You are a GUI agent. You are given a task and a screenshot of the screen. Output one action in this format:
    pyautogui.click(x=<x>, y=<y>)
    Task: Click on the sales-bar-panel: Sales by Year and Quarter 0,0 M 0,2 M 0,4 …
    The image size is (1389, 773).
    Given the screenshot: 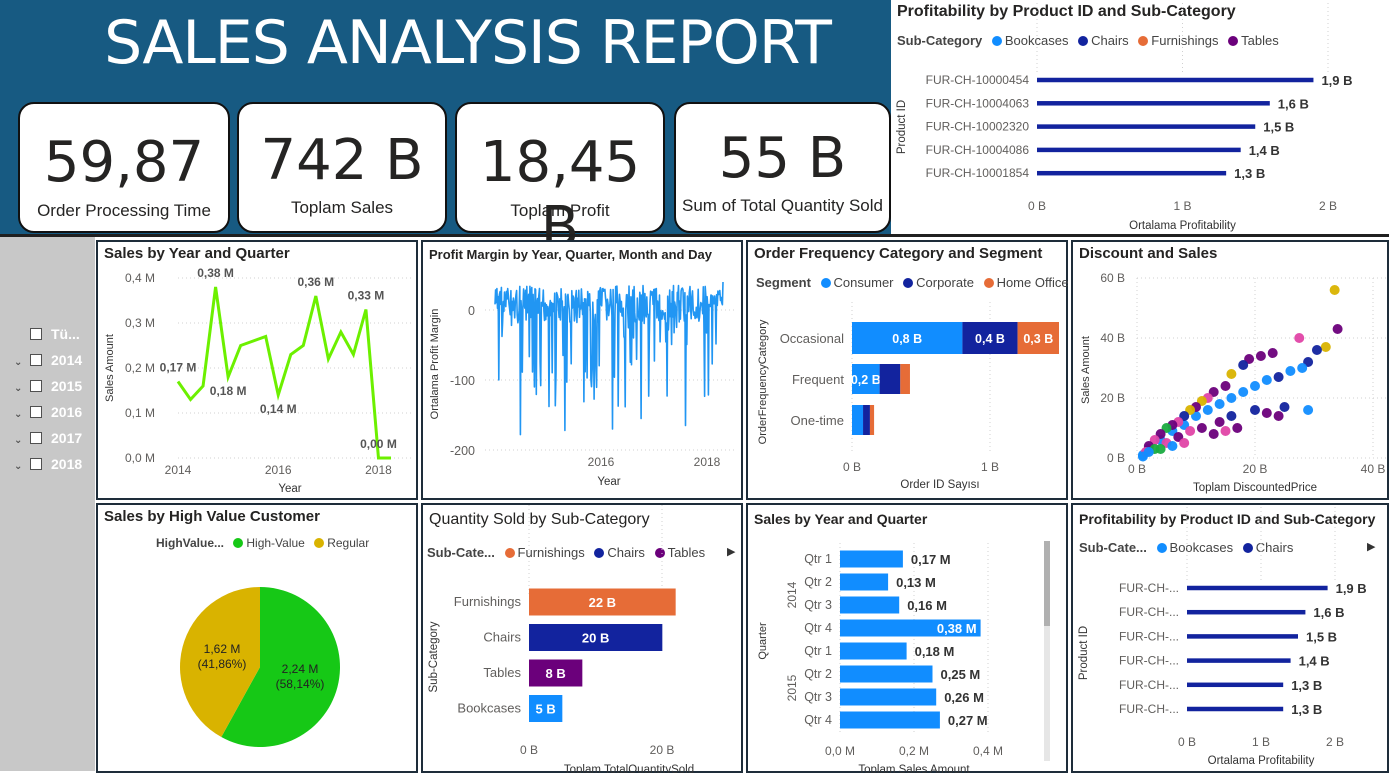 What is the action you would take?
    pyautogui.click(x=907, y=638)
    